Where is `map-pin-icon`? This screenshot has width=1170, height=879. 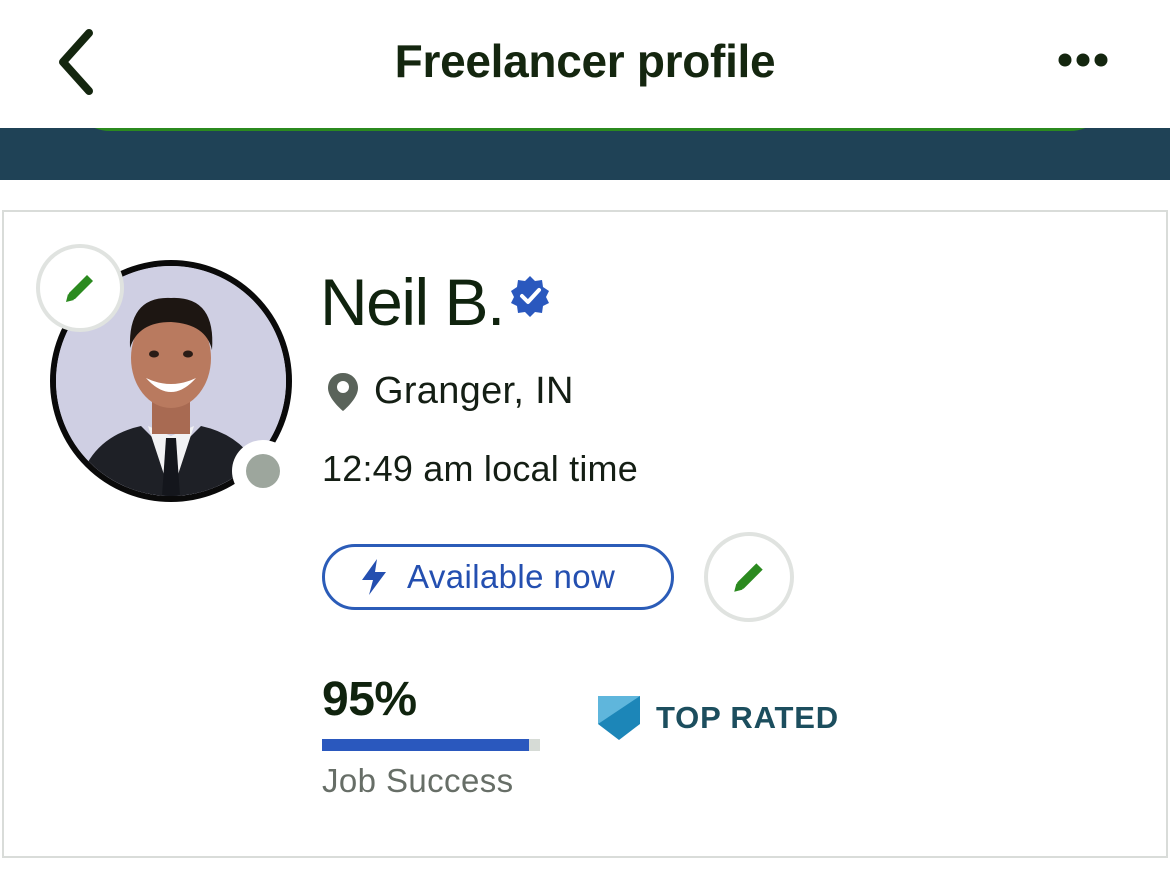
map-pin-icon is located at coordinates (343, 391).